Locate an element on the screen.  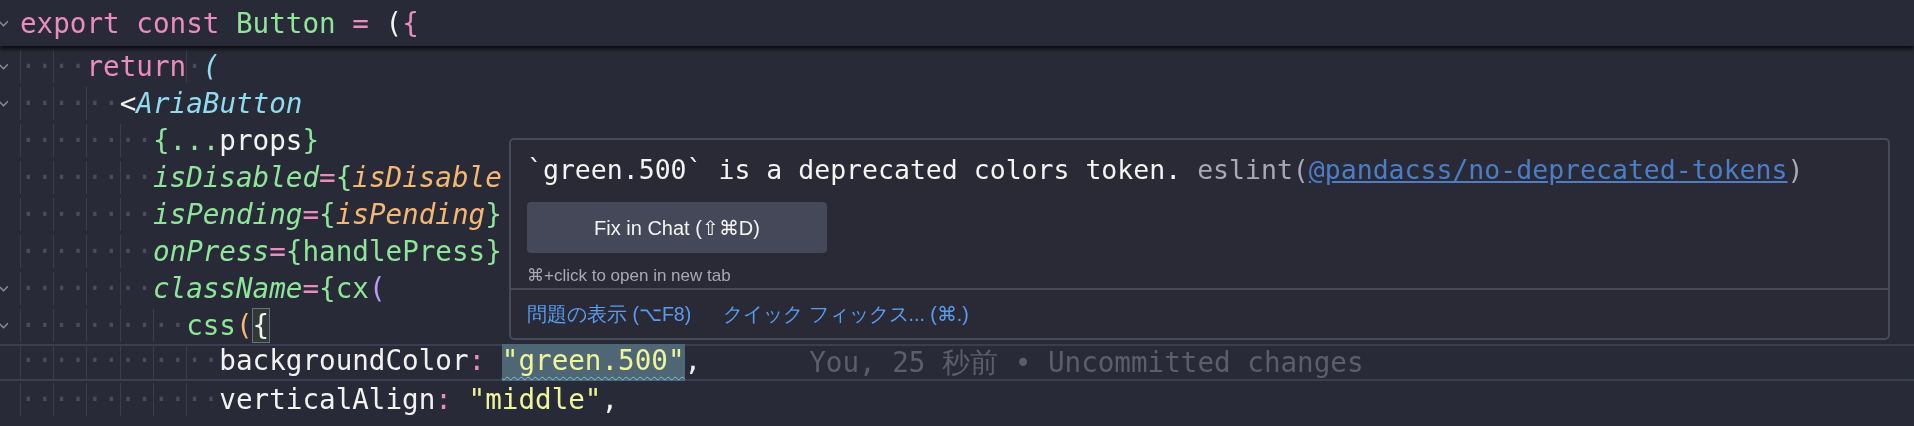
code-attribute: isDisabled is located at coordinates (236, 177).